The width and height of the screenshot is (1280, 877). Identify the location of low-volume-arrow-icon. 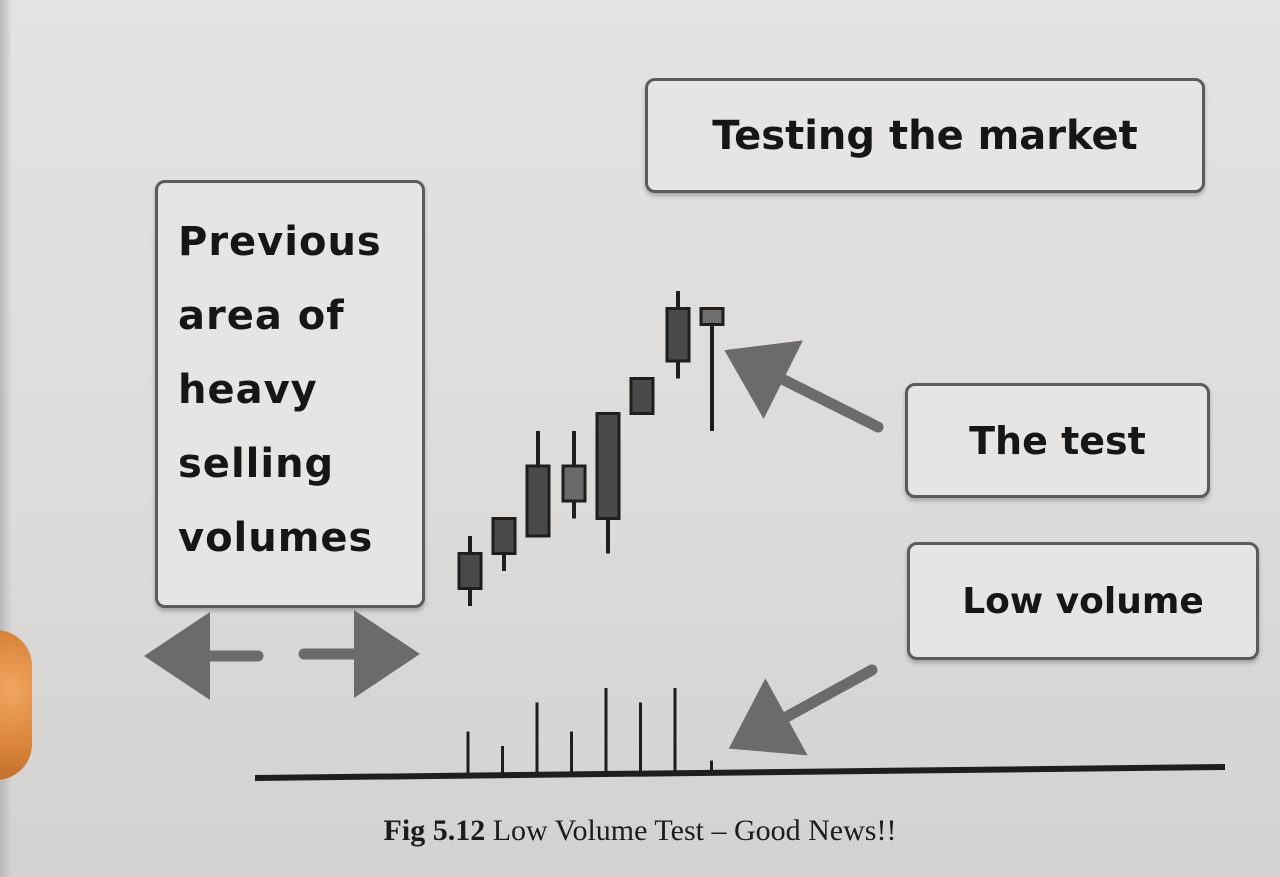
(803, 710).